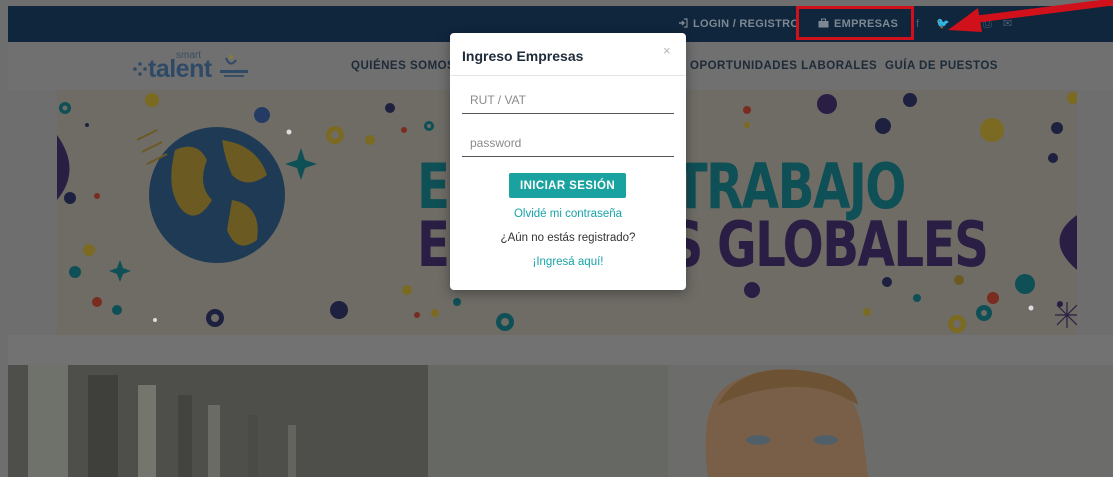 This screenshot has width=1113, height=477. I want to click on register-here-link: ¡Ingresá aquí!, so click(568, 262).